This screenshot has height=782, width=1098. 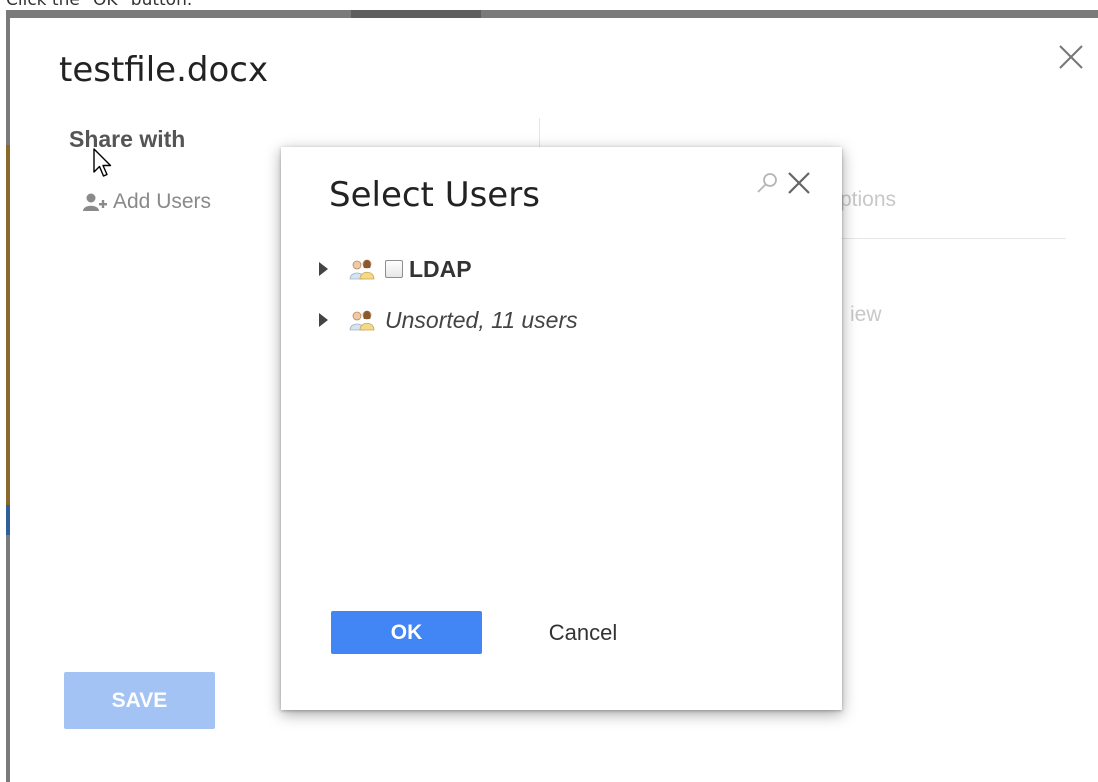 What do you see at coordinates (866, 315) in the screenshot?
I see `view-option: iew` at bounding box center [866, 315].